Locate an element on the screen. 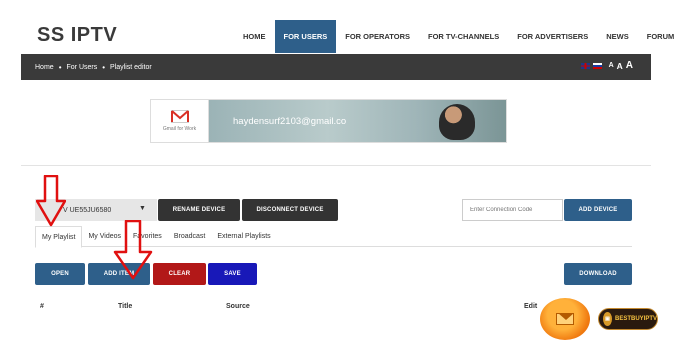 The height and width of the screenshot is (341, 676). font-size-large: A is located at coordinates (629, 65).